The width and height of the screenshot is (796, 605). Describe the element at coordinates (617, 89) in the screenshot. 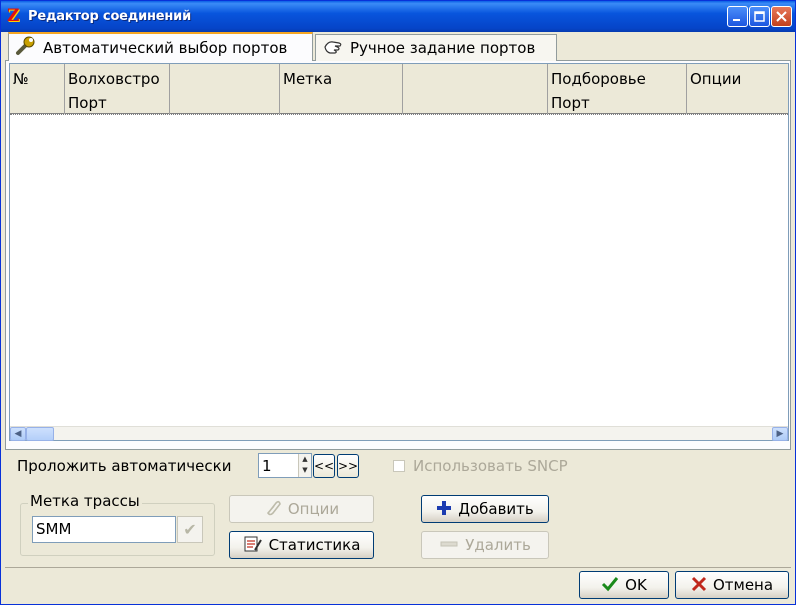

I see `column-header-podborovye-port: Подборовье Порт` at that location.